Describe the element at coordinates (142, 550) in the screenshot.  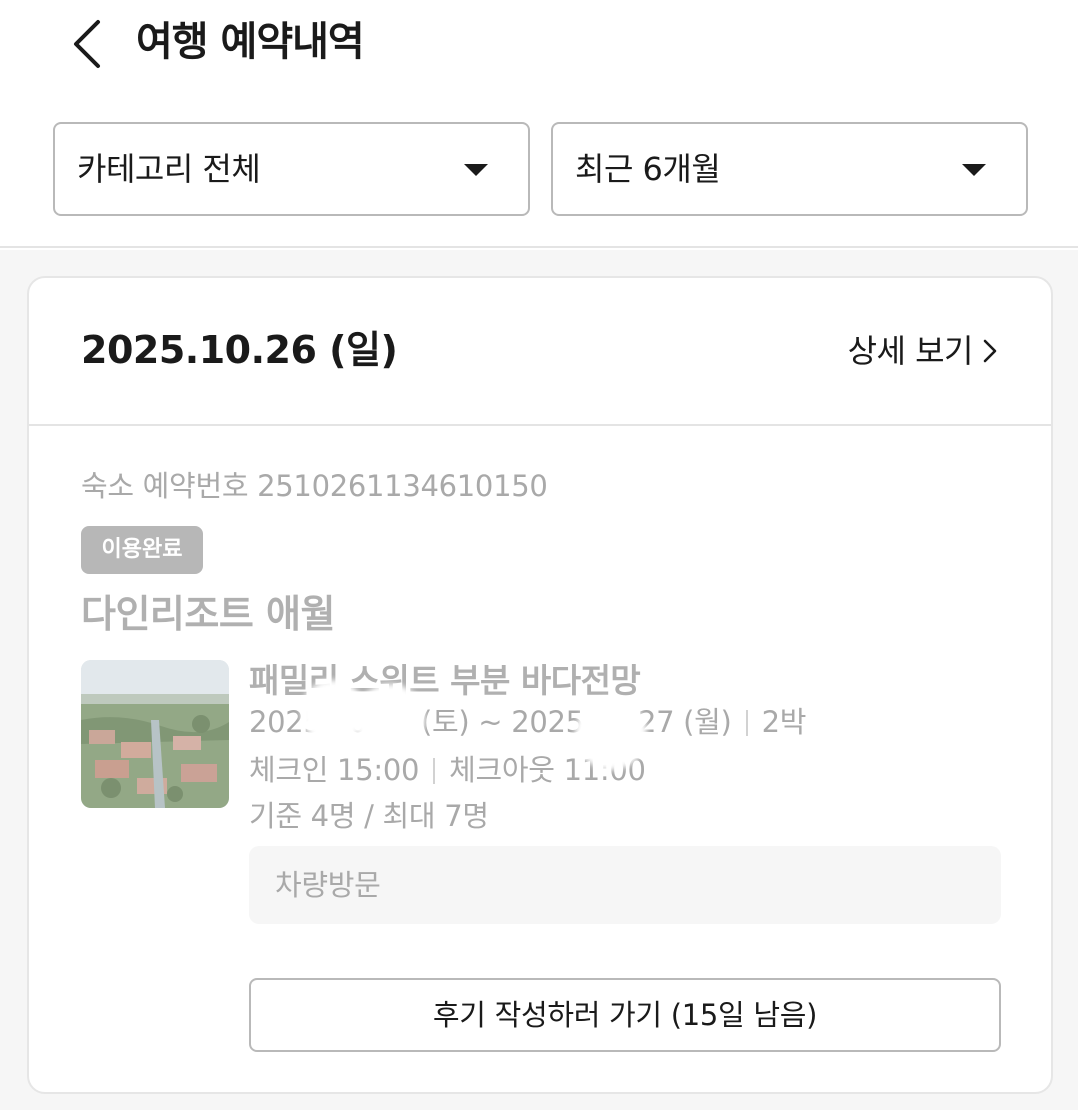
I see `status-badge: 이용완료` at that location.